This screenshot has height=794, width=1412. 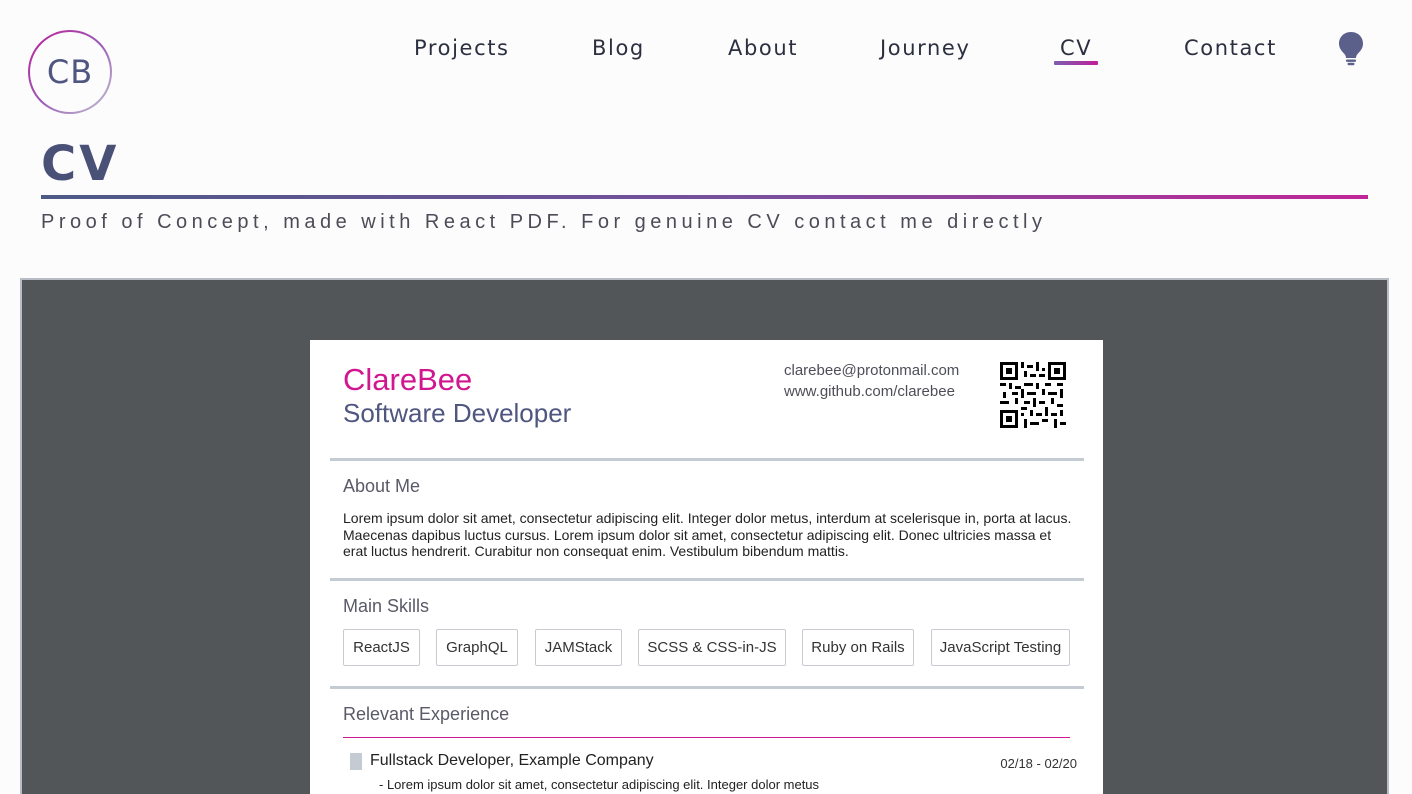 What do you see at coordinates (477, 647) in the screenshot?
I see `skill-tag: GraphQL` at bounding box center [477, 647].